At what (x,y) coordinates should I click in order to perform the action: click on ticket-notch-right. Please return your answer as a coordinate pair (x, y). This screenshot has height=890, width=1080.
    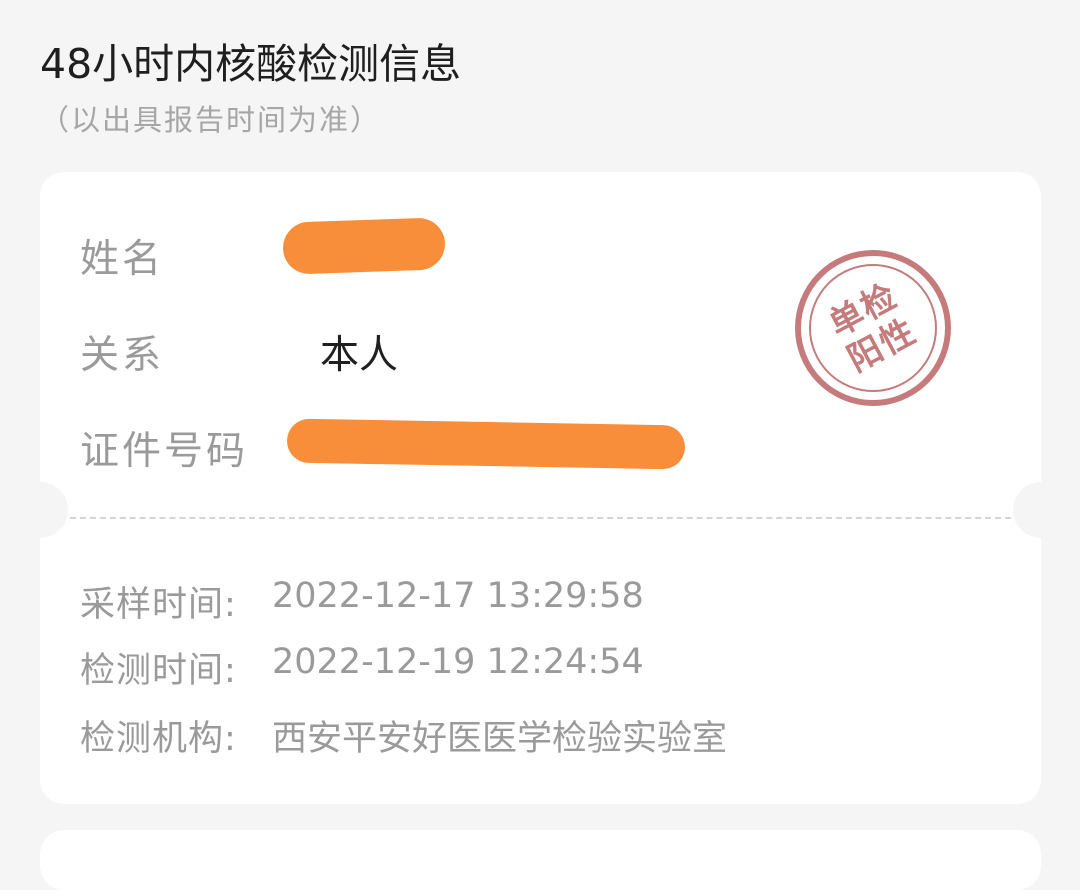
    Looking at the image, I should click on (1041, 510).